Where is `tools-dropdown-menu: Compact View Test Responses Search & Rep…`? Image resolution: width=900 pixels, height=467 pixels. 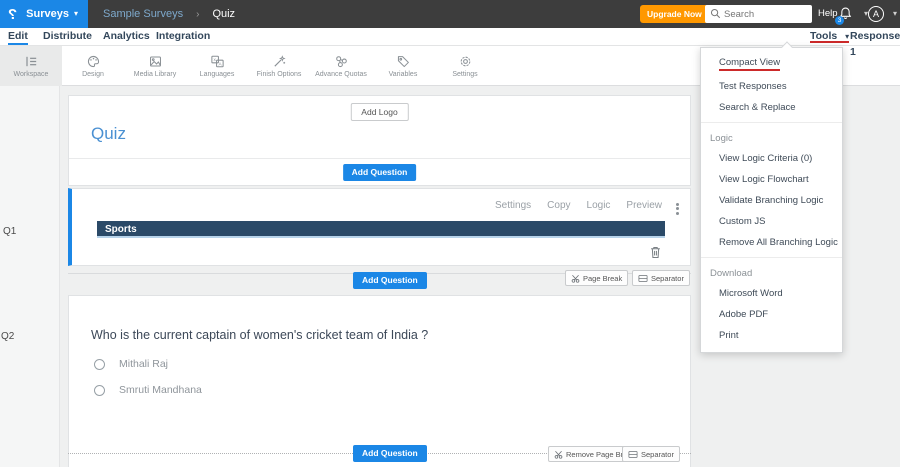
tools-dropdown-menu: Compact View Test Responses Search & Rep… is located at coordinates (771, 197).